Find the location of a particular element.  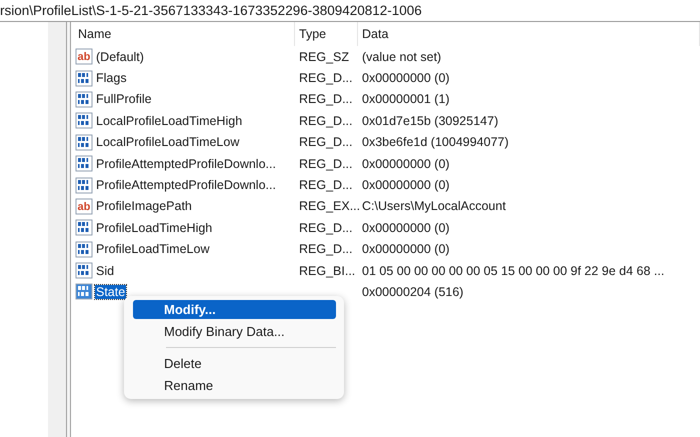

address-path: rsion\ProfileList\S-1-5-21-3567133343-1673352296-3809420812-1006 is located at coordinates (350, 11).